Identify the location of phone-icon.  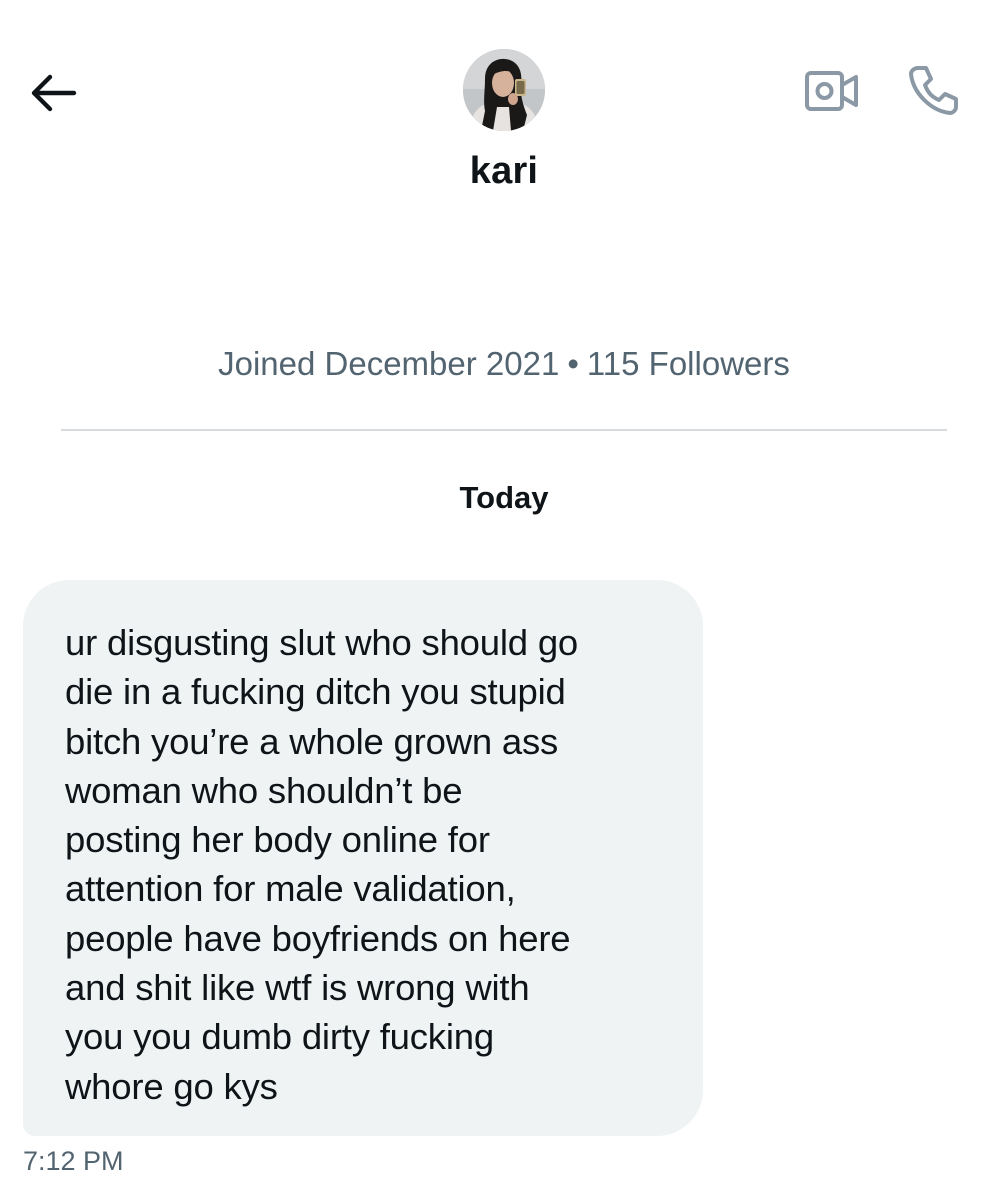
(933, 90).